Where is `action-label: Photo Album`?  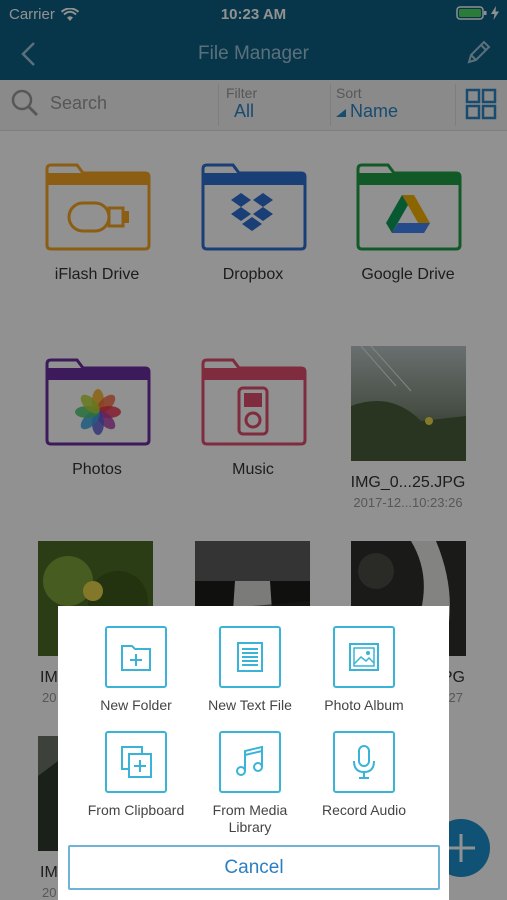
action-label: Photo Album is located at coordinates (364, 705).